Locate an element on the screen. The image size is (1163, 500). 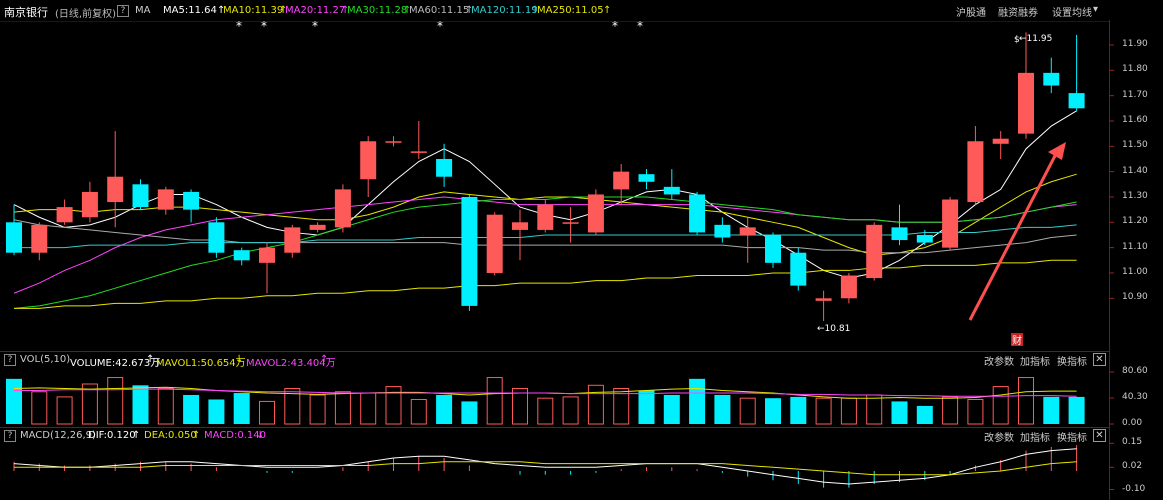
axis-separator is located at coordinates (1109, 260).